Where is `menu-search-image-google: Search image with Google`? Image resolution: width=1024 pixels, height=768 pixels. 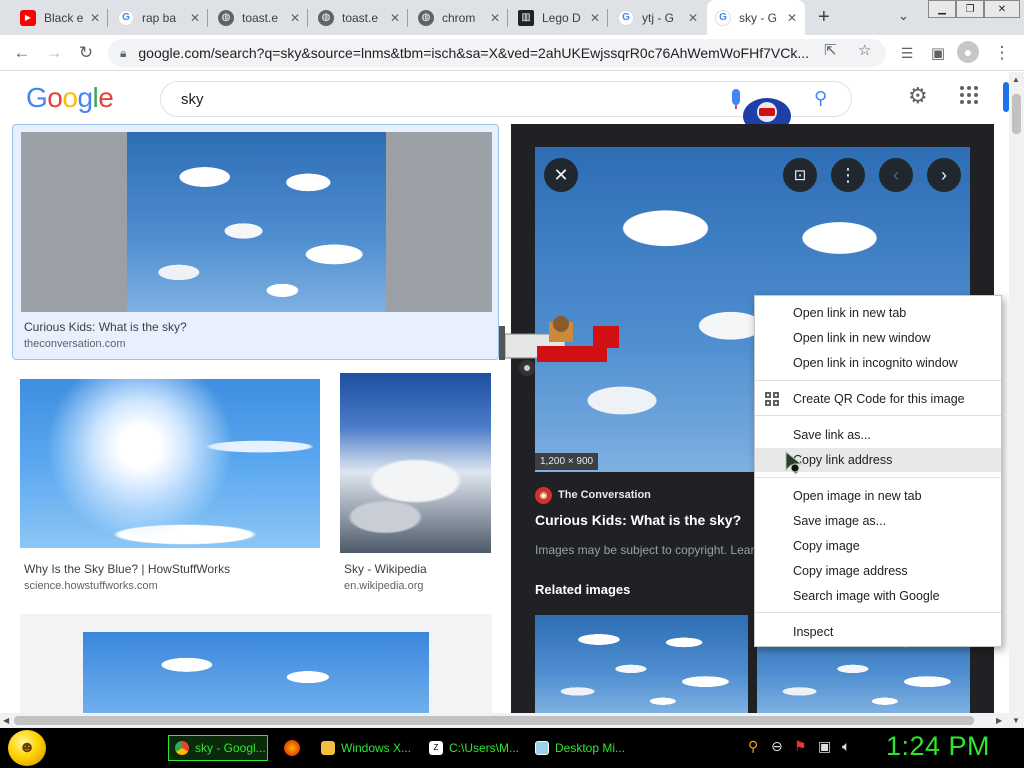 menu-search-image-google: Search image with Google is located at coordinates (878, 596).